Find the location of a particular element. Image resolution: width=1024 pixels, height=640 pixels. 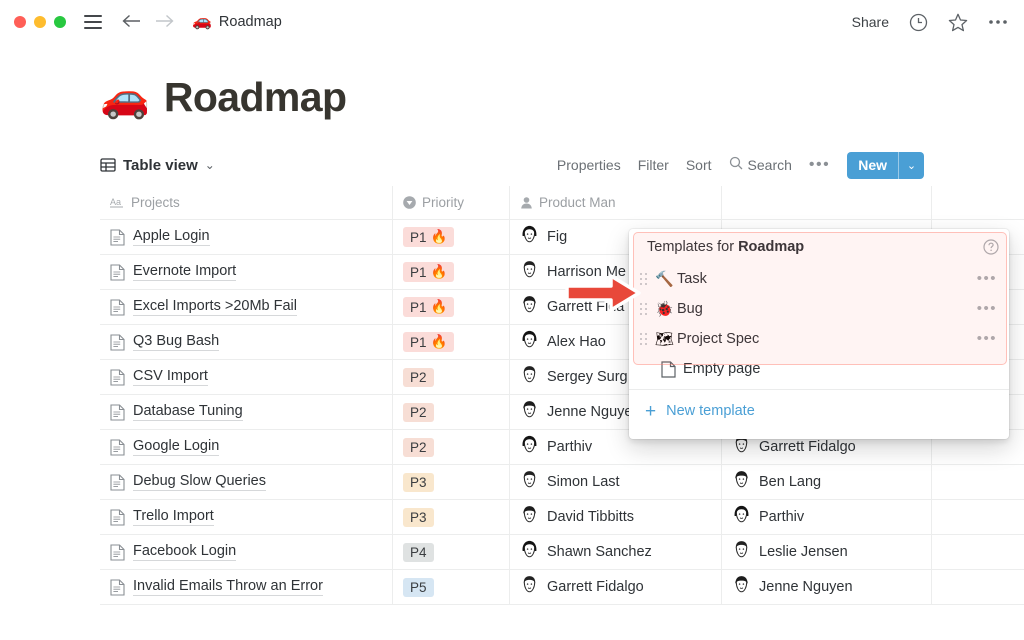

project-name: Excel Imports >20Mb Fail is located at coordinates (215, 307).